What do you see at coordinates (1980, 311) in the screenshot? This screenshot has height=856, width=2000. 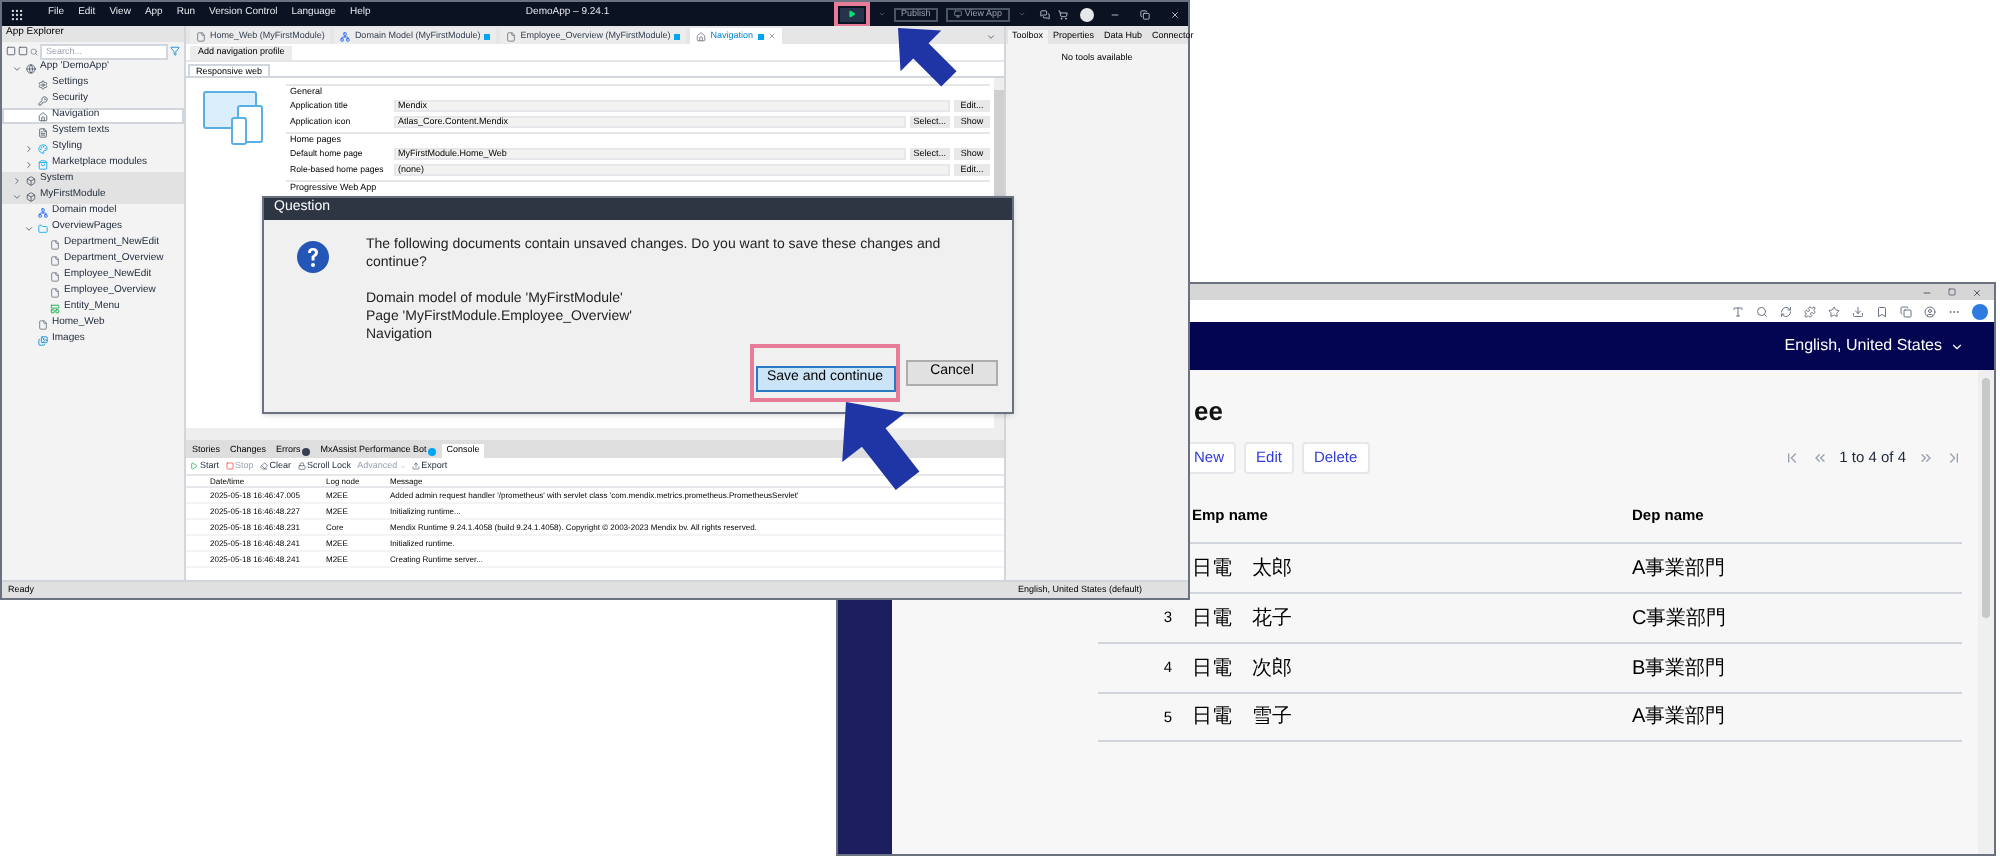 I see `copilot-icon` at bounding box center [1980, 311].